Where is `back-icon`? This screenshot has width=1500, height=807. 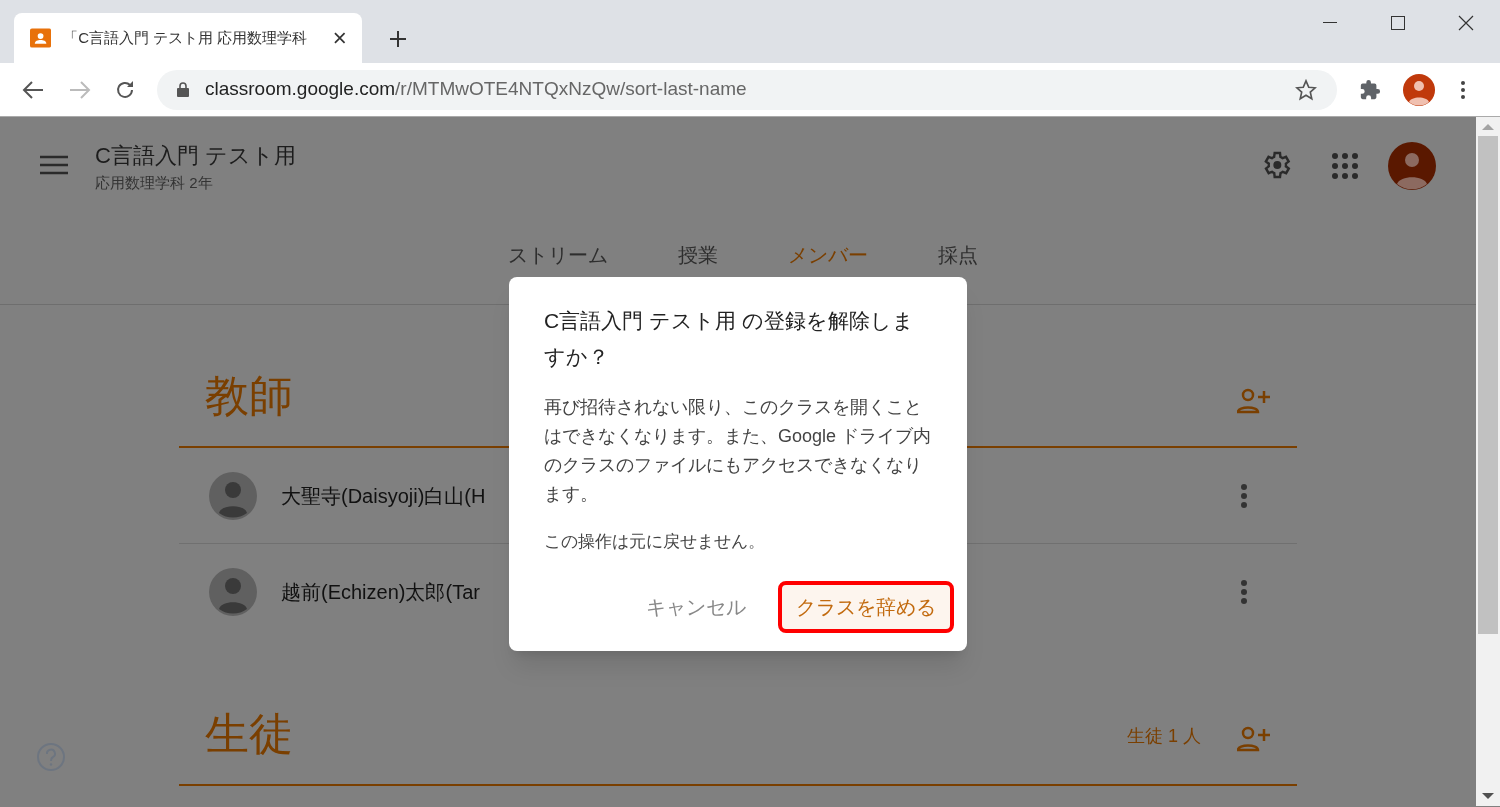
back-icon is located at coordinates (33, 89).